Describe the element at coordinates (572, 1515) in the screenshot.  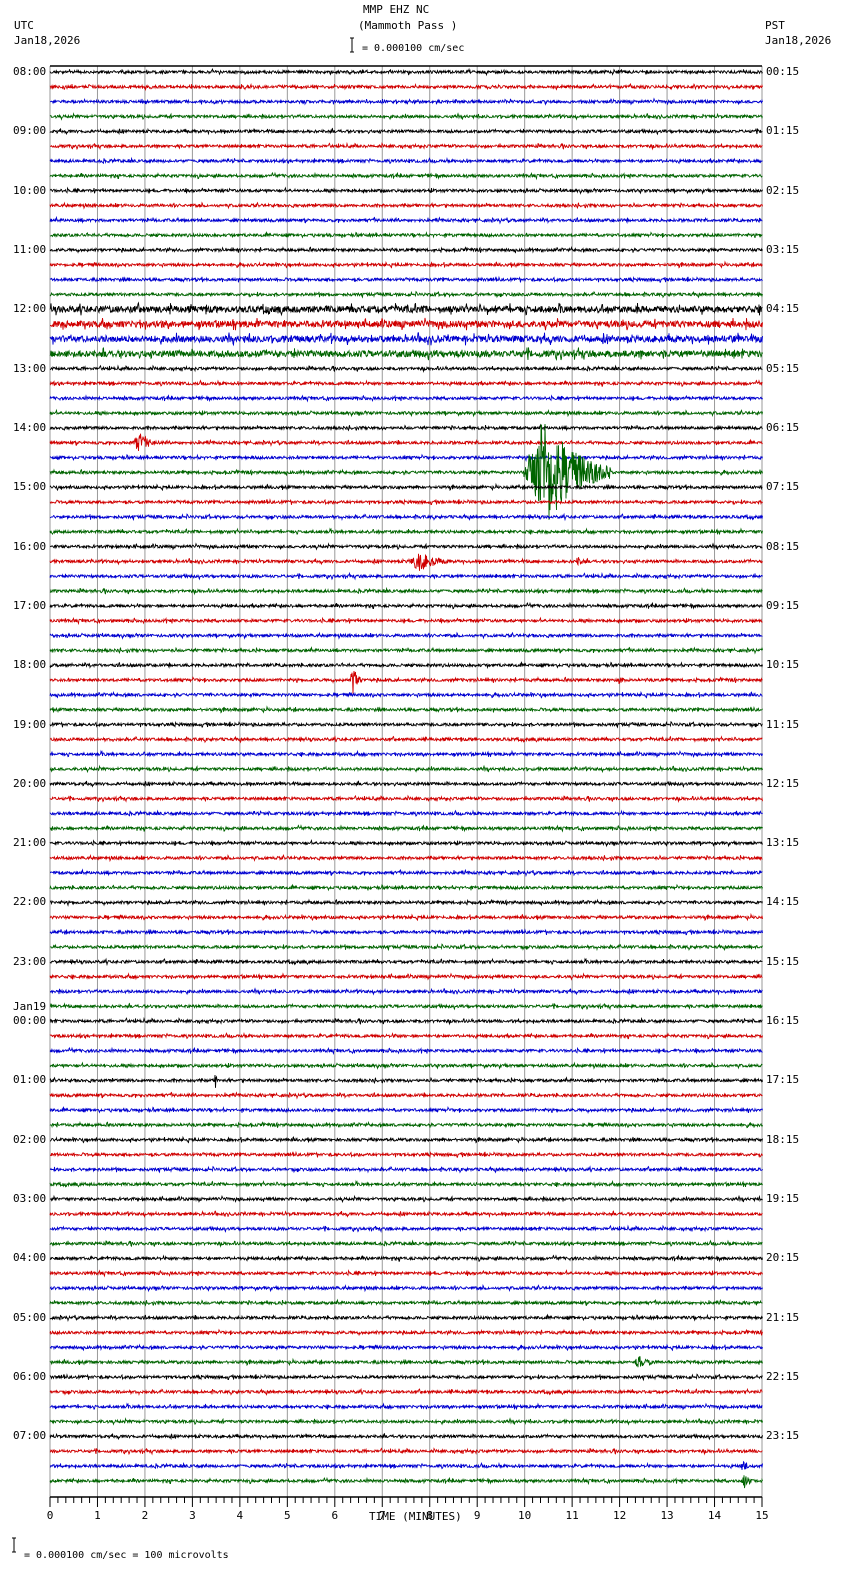
I see `x-tick-label: 11` at that location.